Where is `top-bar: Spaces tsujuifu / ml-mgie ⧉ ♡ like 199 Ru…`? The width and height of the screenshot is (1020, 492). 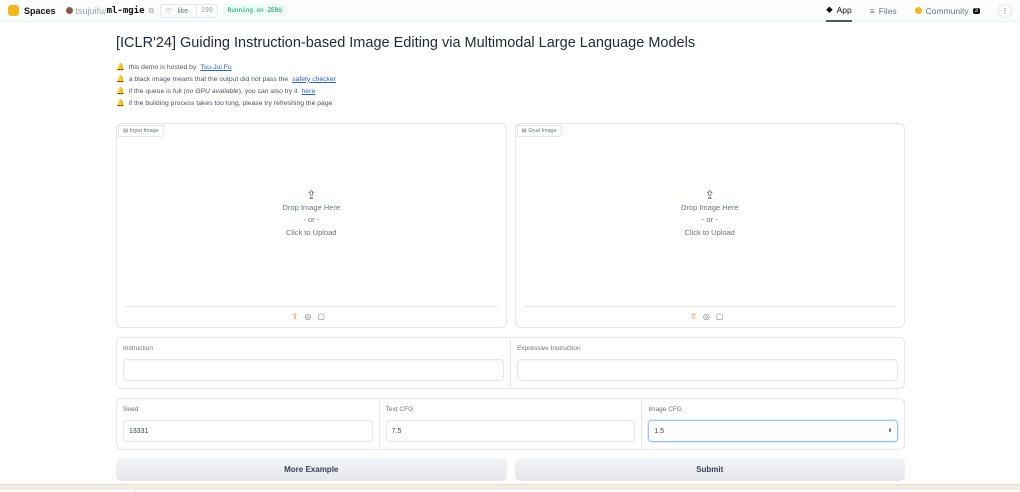 top-bar: Spaces tsujuifu / ml-mgie ⧉ ♡ like 199 Ru… is located at coordinates (510, 11).